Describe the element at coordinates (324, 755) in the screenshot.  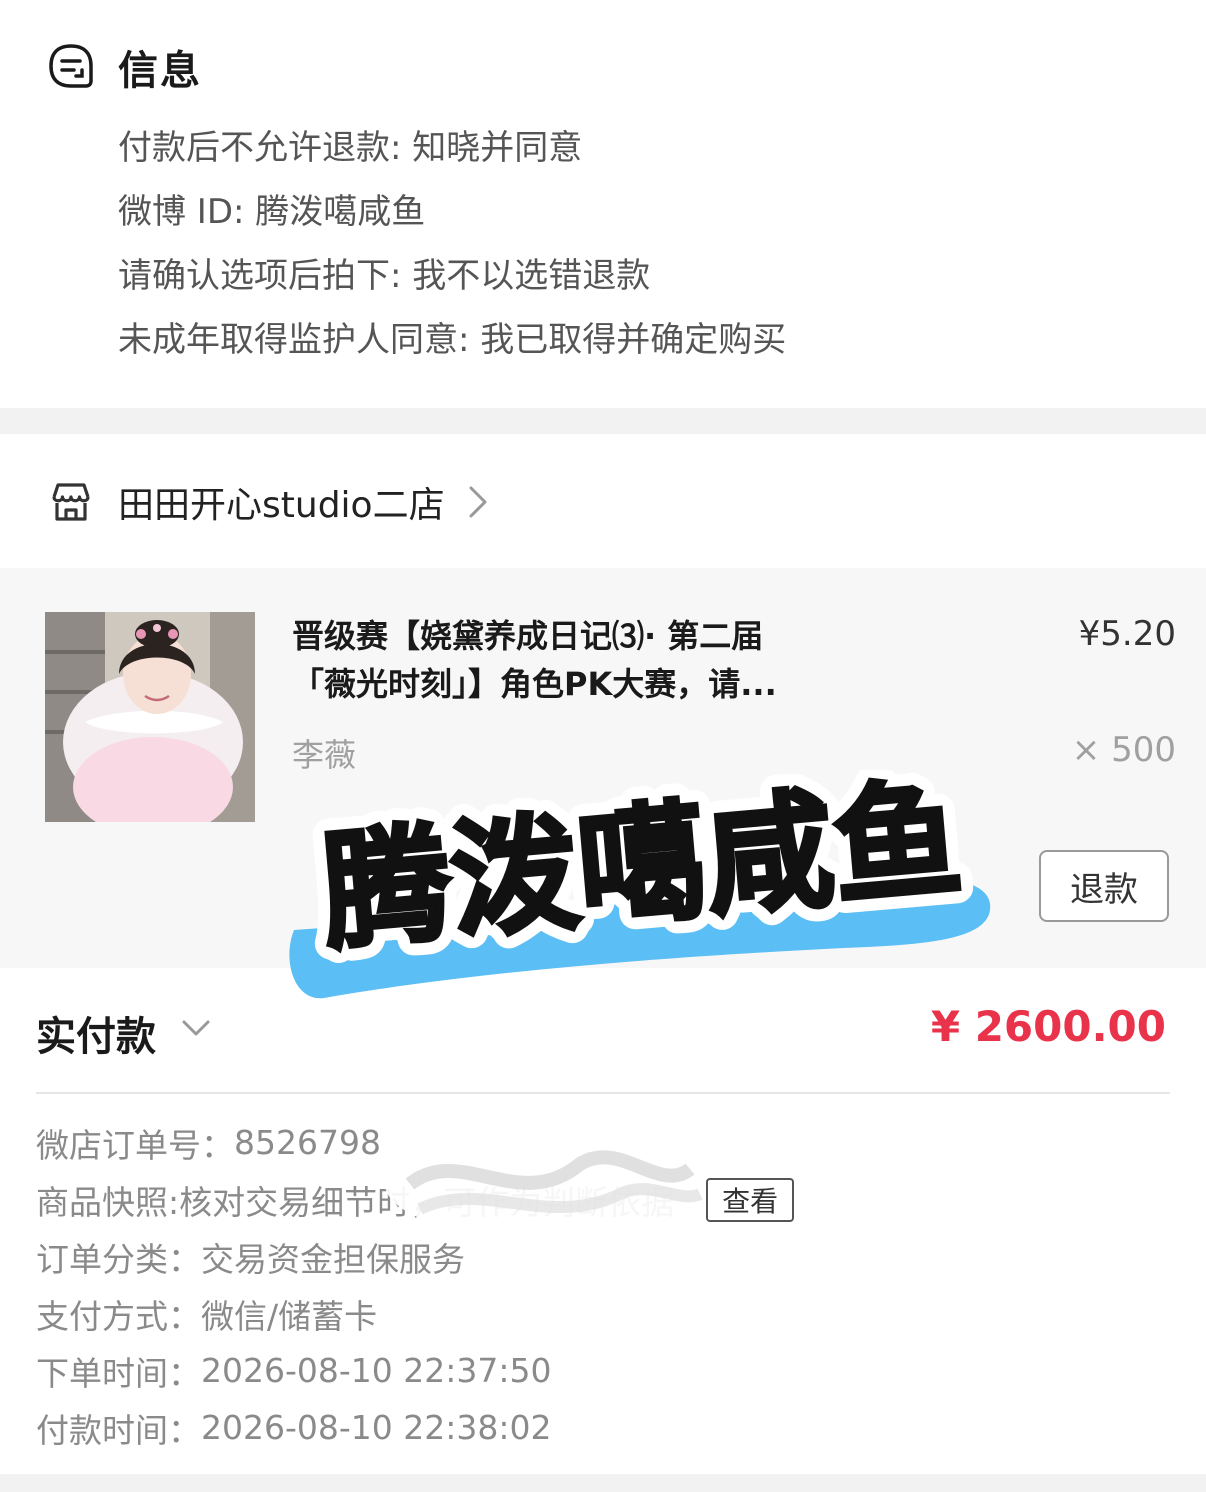
I see `product-sku: 李薇` at that location.